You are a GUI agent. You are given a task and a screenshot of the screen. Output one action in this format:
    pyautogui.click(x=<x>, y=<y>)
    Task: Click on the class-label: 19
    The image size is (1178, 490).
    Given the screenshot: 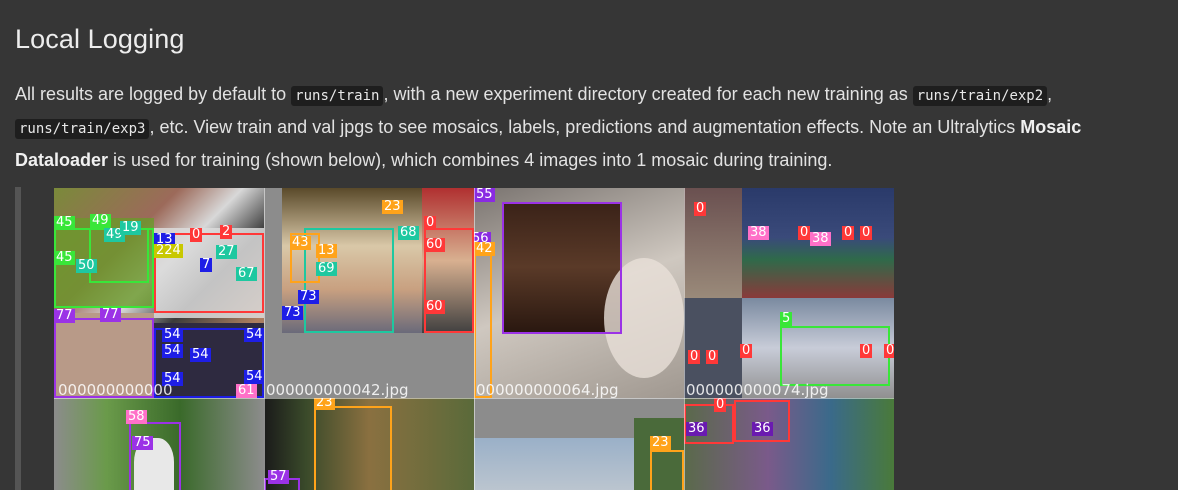 What is the action you would take?
    pyautogui.click(x=130, y=227)
    